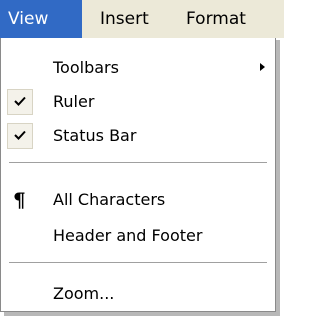 This screenshot has width=320, height=320. What do you see at coordinates (138, 102) in the screenshot?
I see `menu-item-ruler: Ruler` at bounding box center [138, 102].